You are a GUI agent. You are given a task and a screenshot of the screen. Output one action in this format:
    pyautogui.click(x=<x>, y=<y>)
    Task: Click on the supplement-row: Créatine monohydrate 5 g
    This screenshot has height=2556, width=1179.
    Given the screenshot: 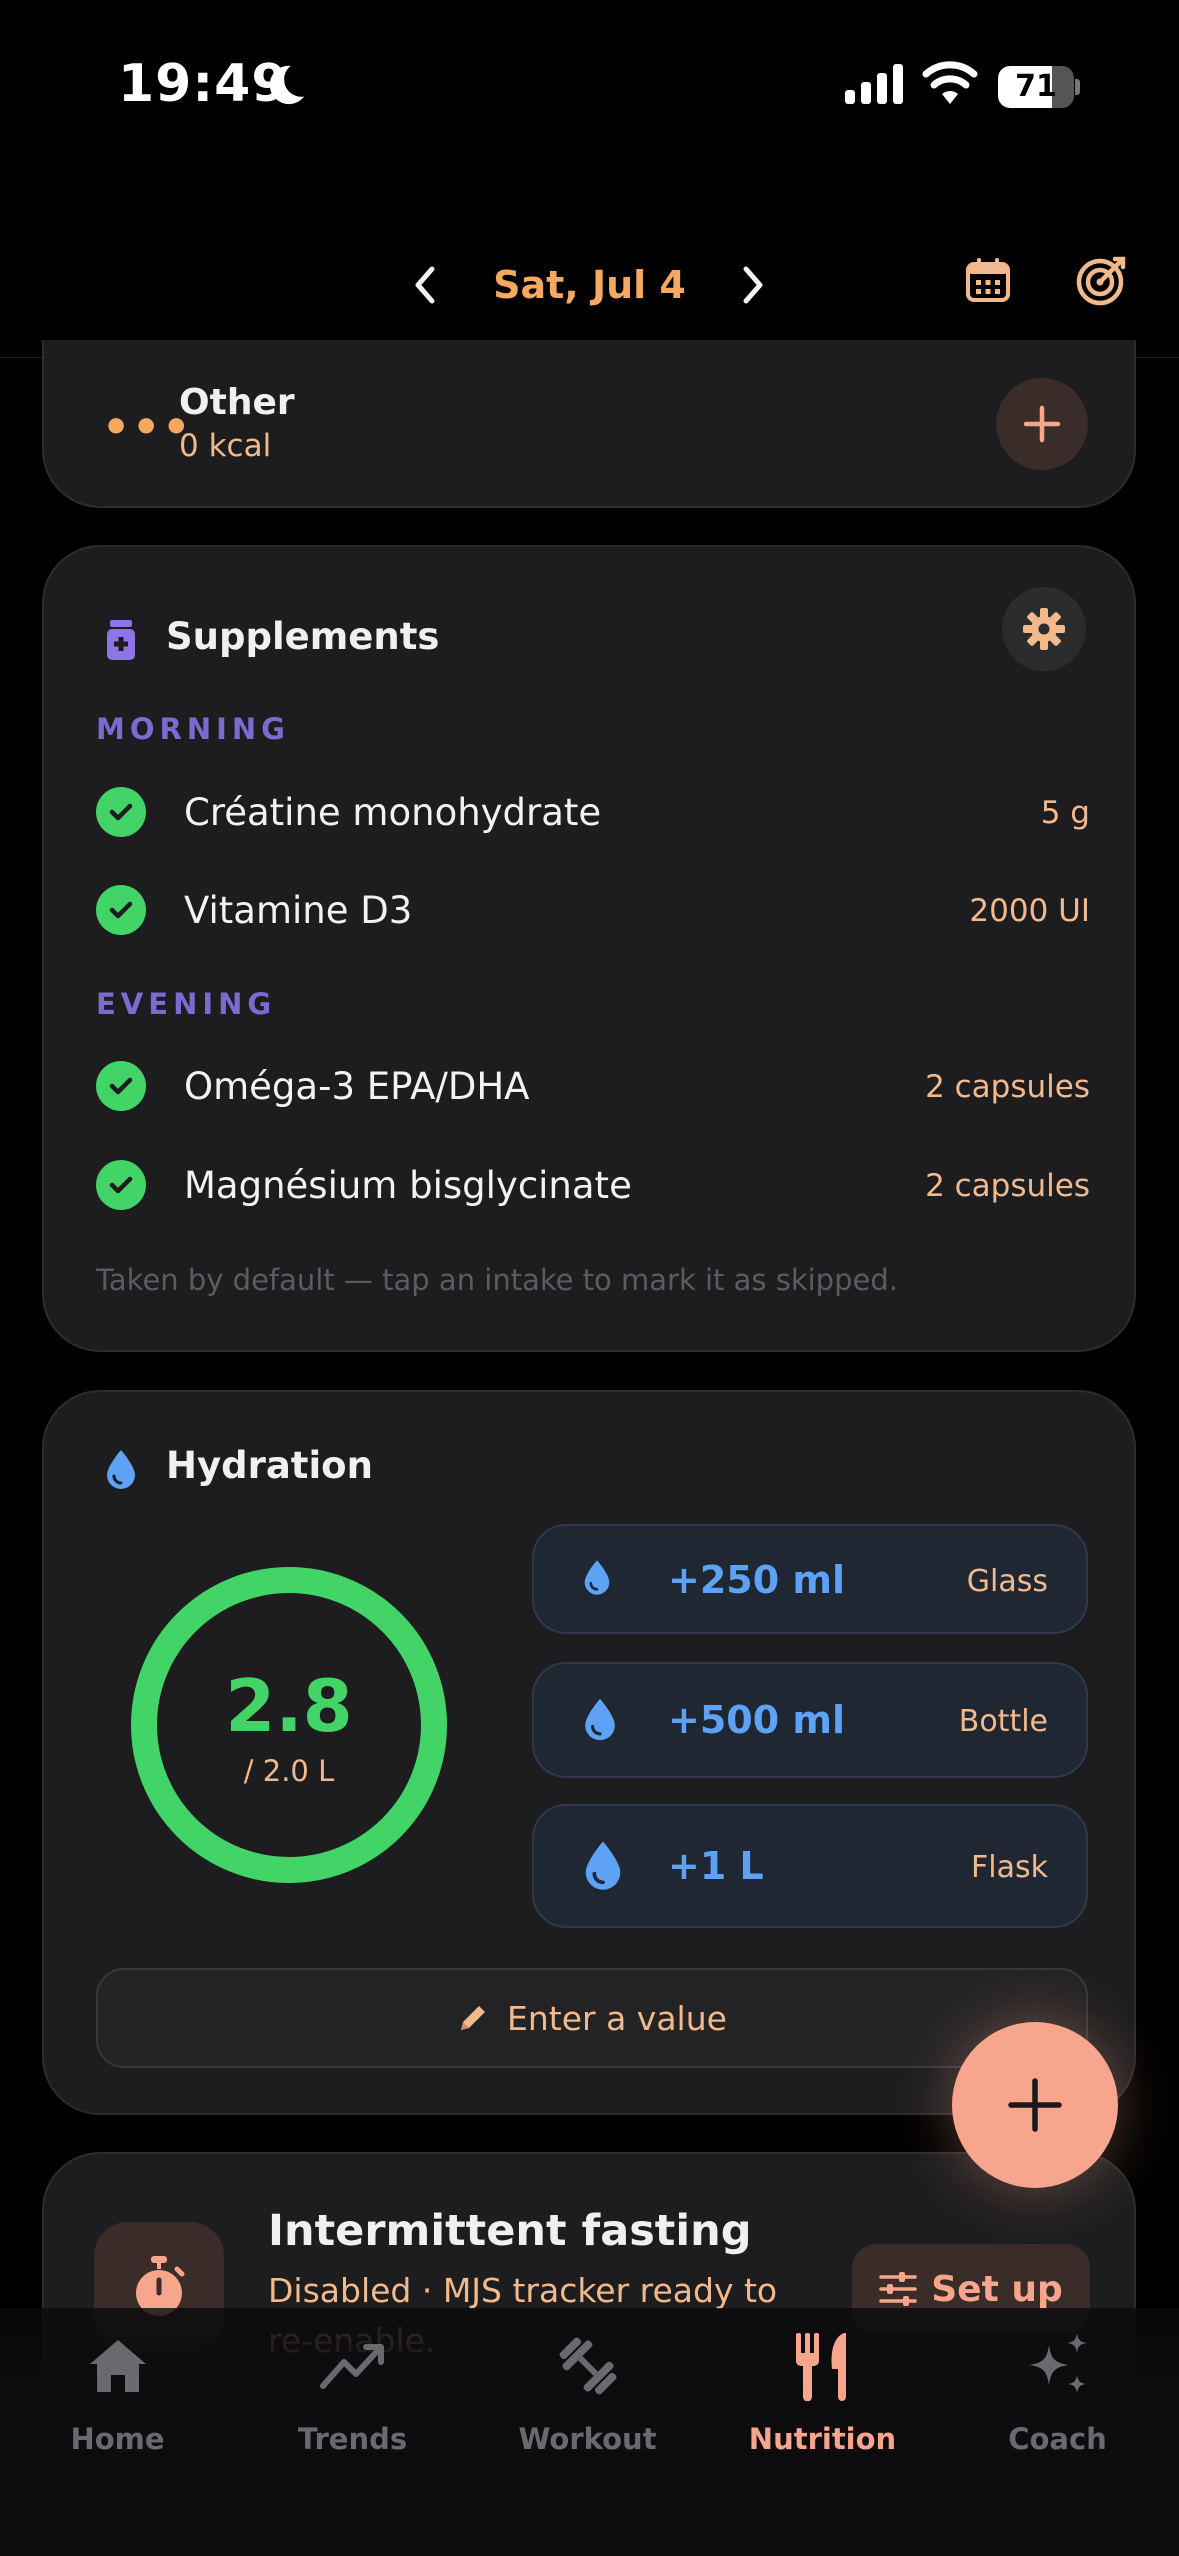 What is the action you would take?
    pyautogui.click(x=593, y=814)
    